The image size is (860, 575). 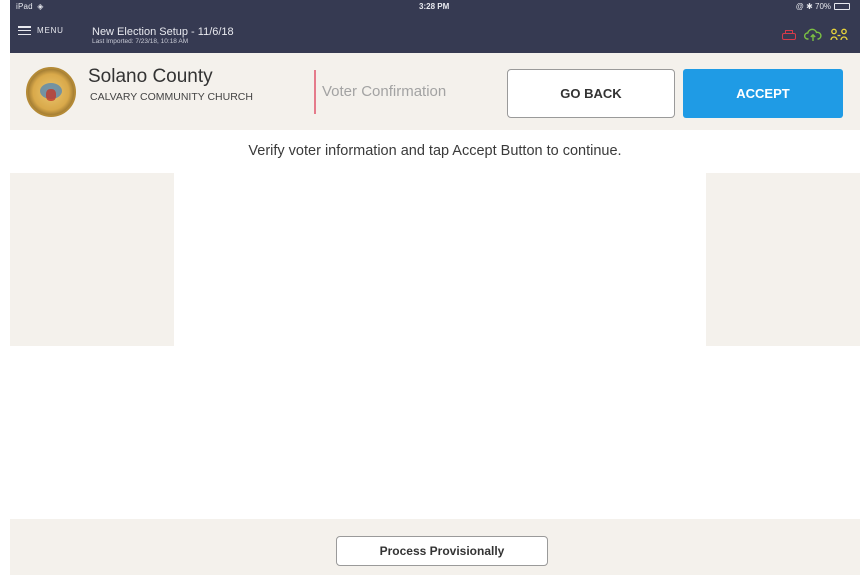 I want to click on county-name: Solano County, so click(x=150, y=76).